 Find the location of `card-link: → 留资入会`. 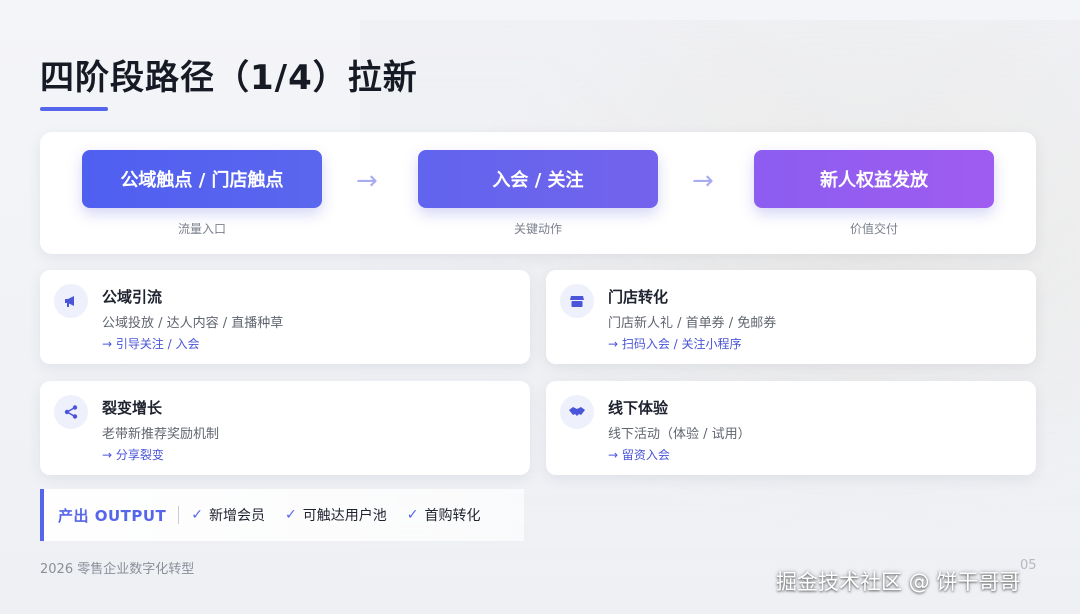

card-link: → 留资入会 is located at coordinates (639, 454).